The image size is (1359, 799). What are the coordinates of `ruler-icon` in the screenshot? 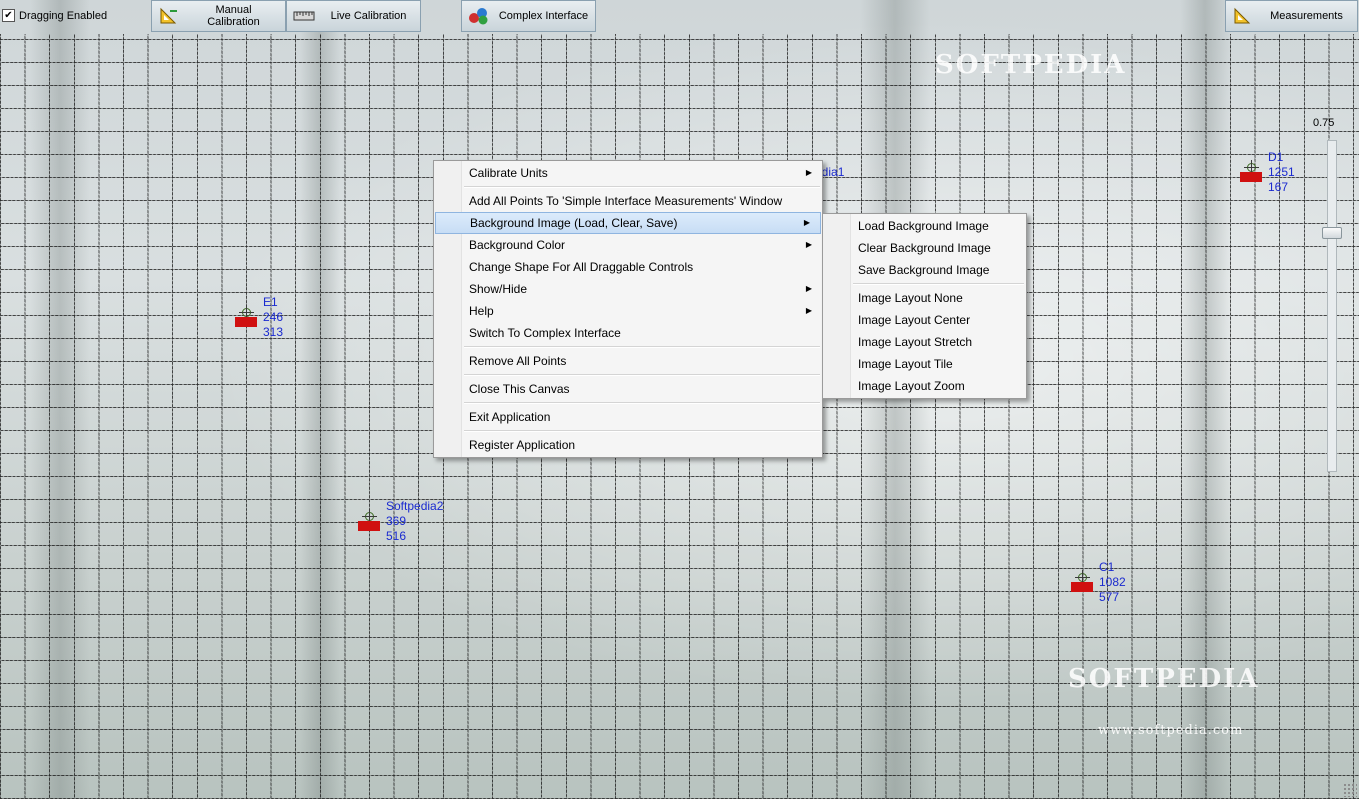 It's located at (304, 16).